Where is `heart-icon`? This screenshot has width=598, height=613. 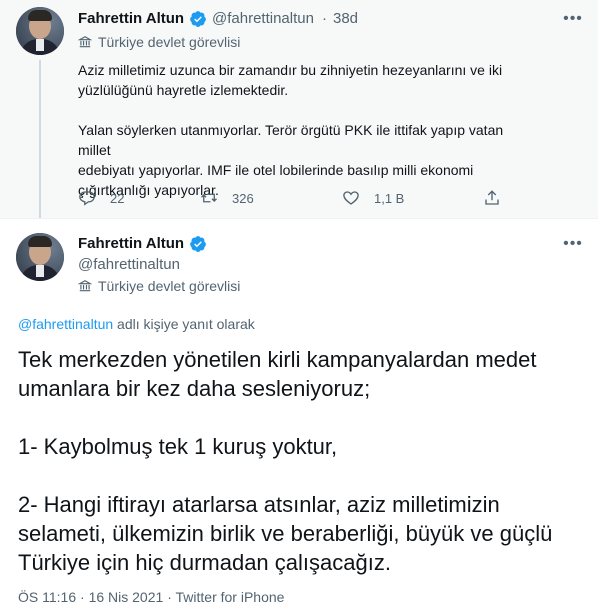 heart-icon is located at coordinates (351, 198).